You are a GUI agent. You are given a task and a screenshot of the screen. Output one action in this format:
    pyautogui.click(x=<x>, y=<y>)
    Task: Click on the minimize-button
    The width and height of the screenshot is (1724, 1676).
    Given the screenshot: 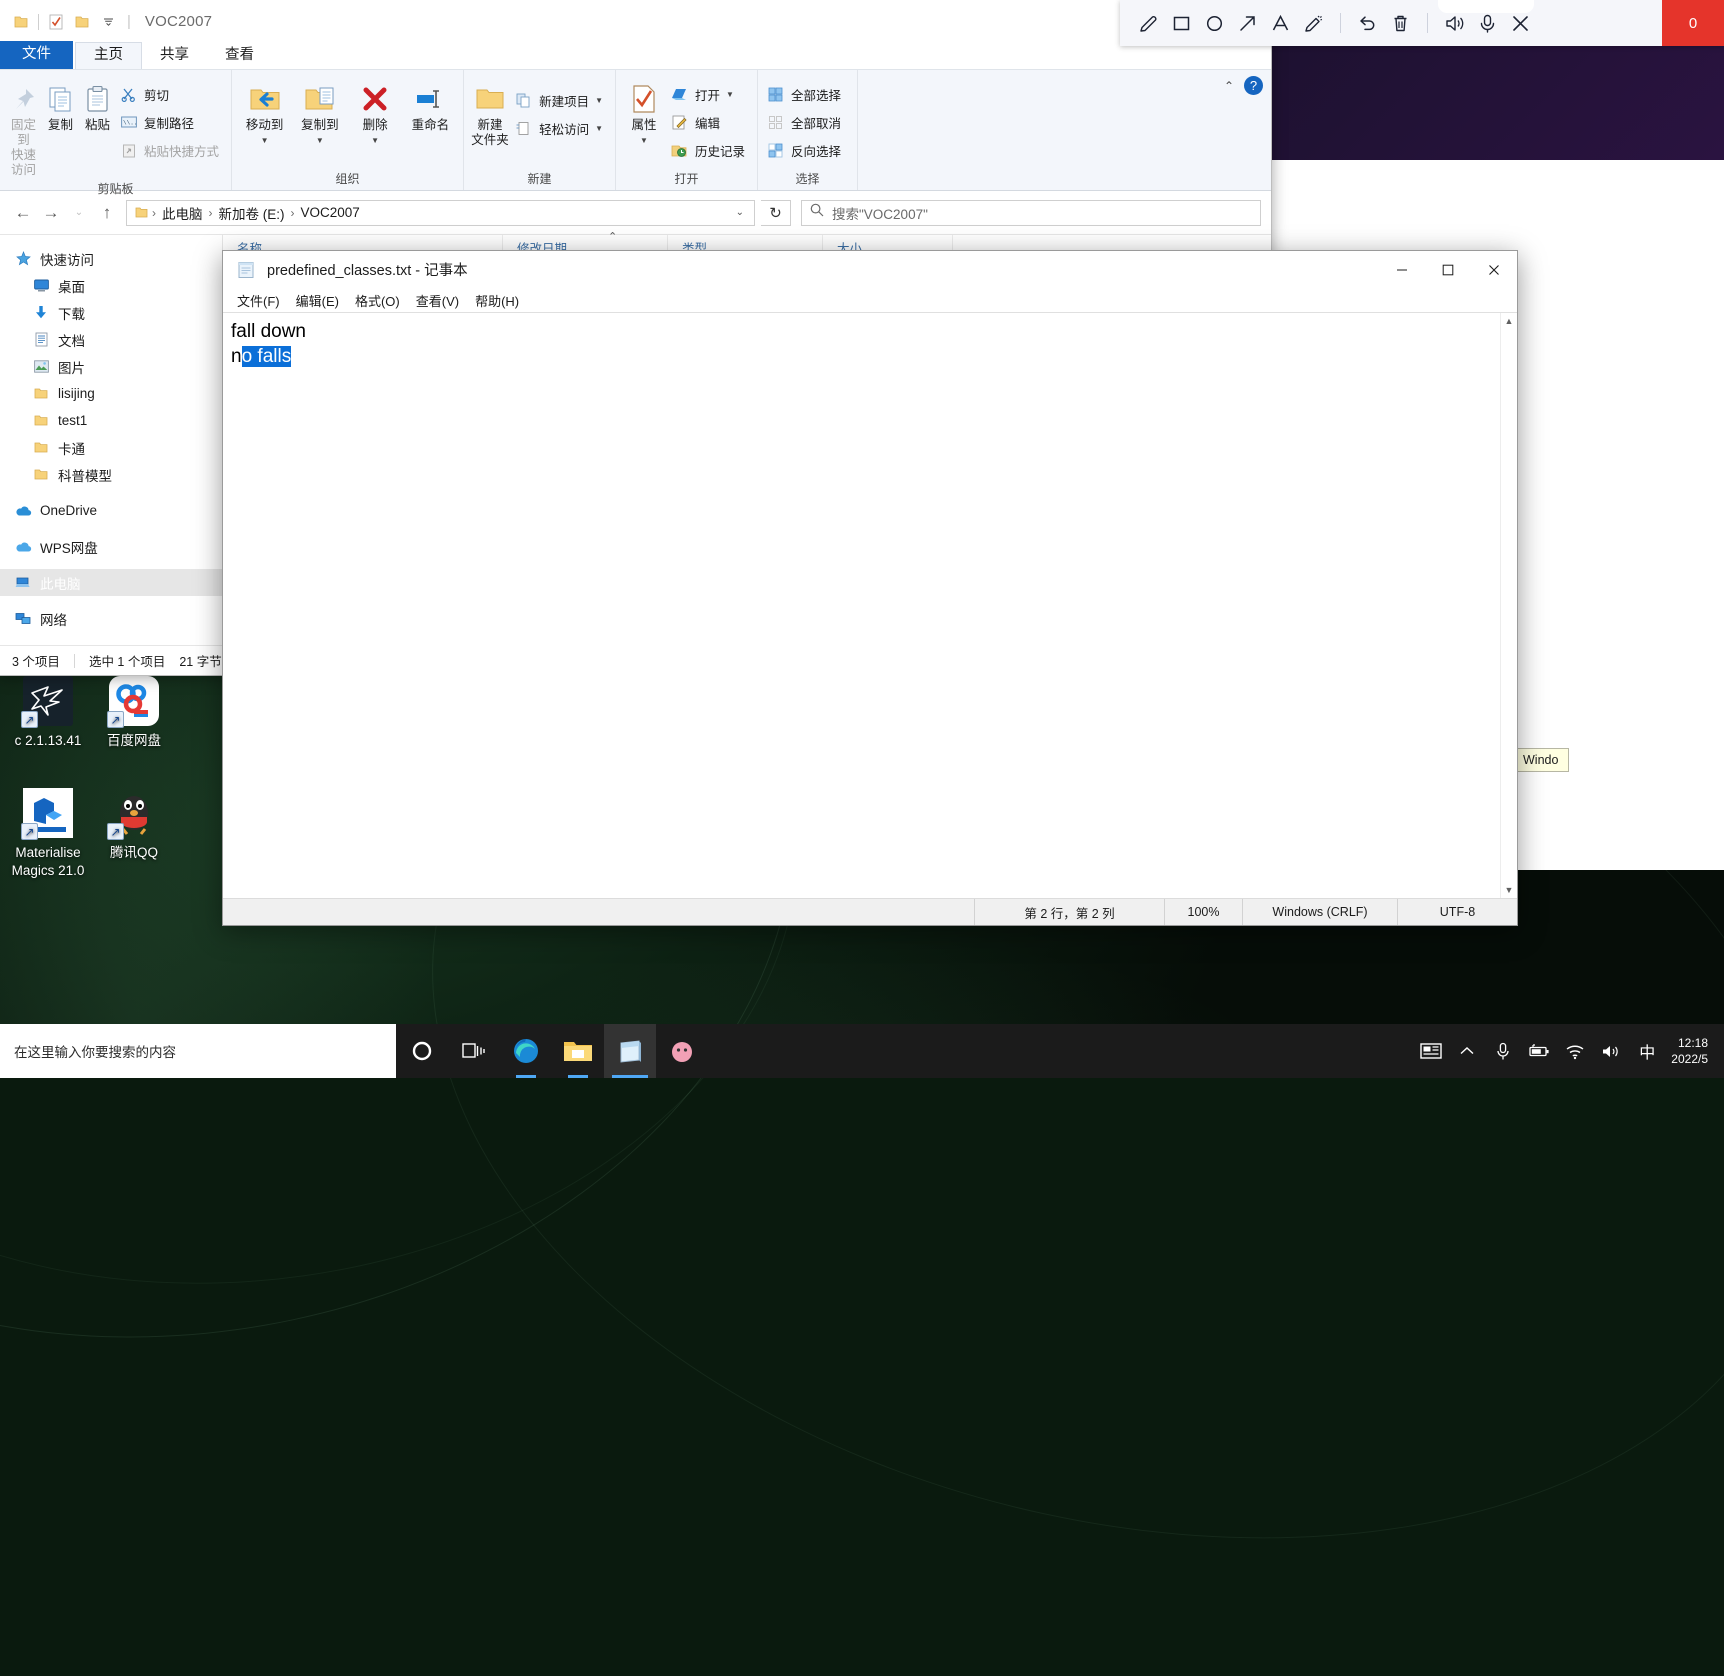 What is the action you would take?
    pyautogui.click(x=1402, y=269)
    